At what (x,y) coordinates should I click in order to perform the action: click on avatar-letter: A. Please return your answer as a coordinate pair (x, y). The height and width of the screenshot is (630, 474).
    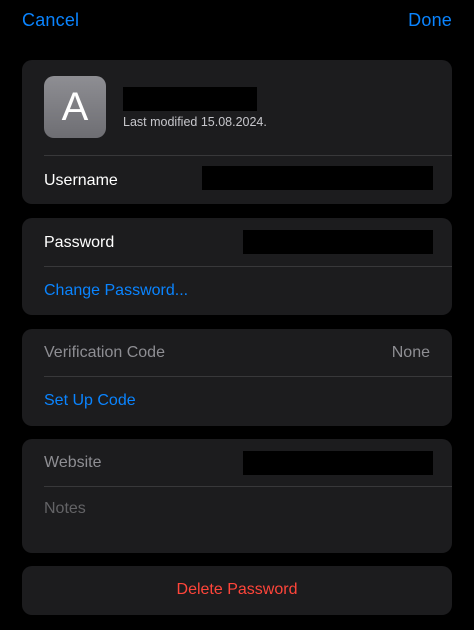
    Looking at the image, I should click on (75, 106).